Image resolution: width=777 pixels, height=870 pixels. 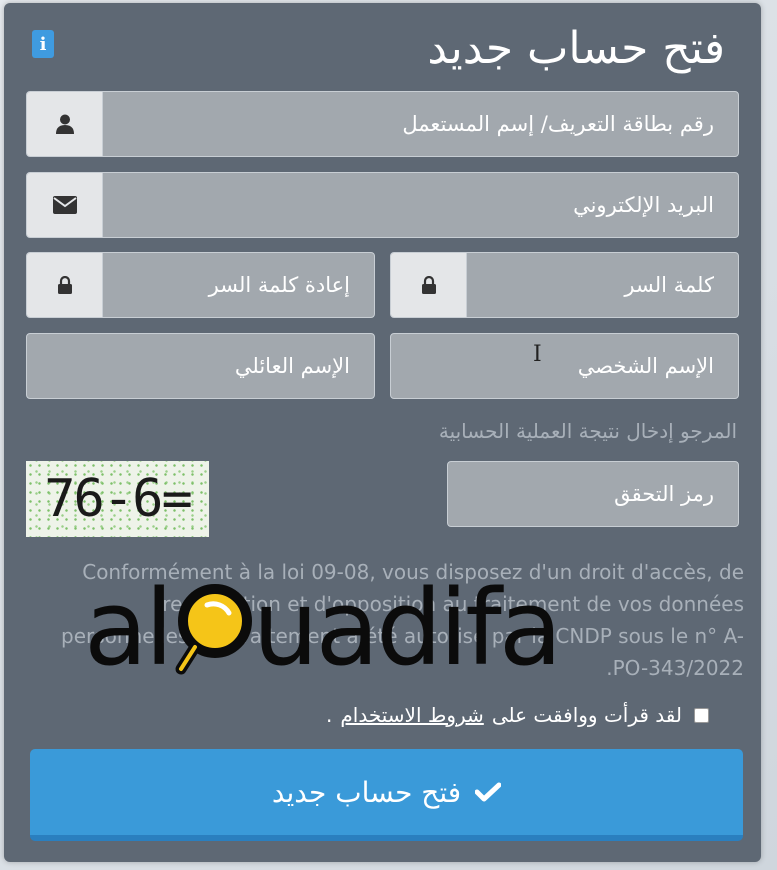 What do you see at coordinates (645, 366) in the screenshot?
I see `first-name-placeholder: الإسم الشخصي` at bounding box center [645, 366].